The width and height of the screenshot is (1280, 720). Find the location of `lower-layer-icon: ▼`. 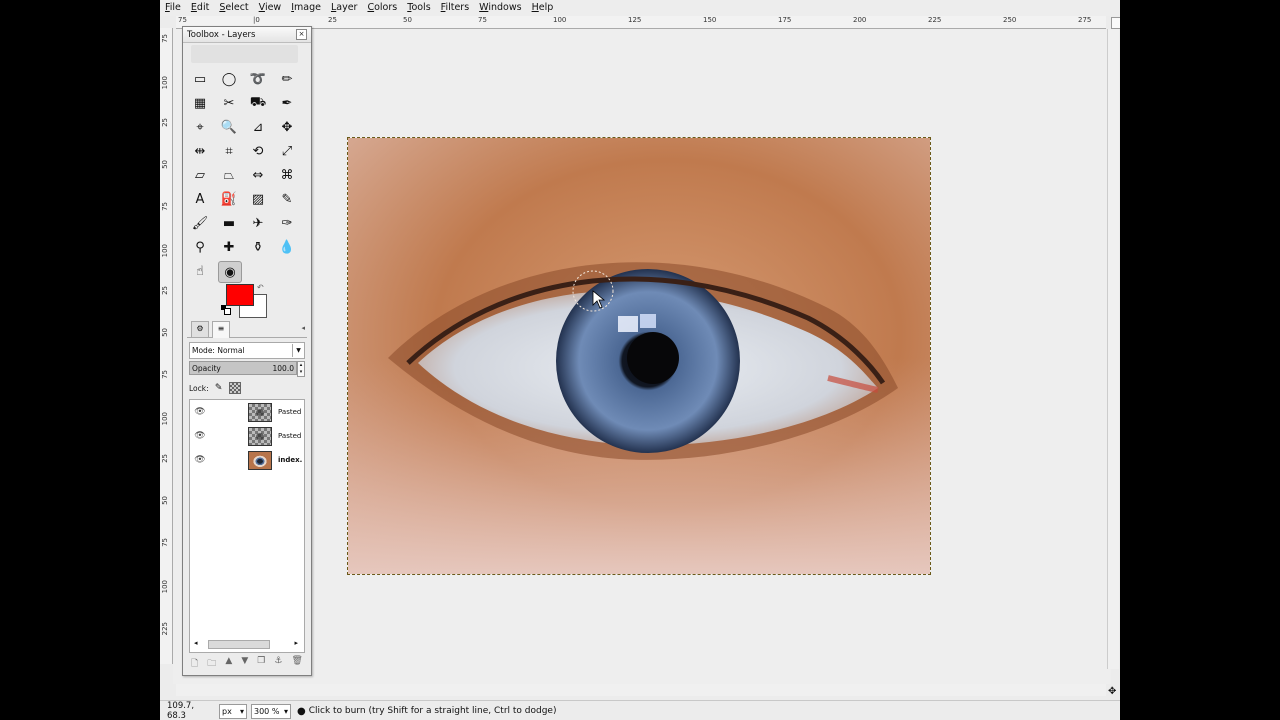

lower-layer-icon: ▼ is located at coordinates (244, 662).